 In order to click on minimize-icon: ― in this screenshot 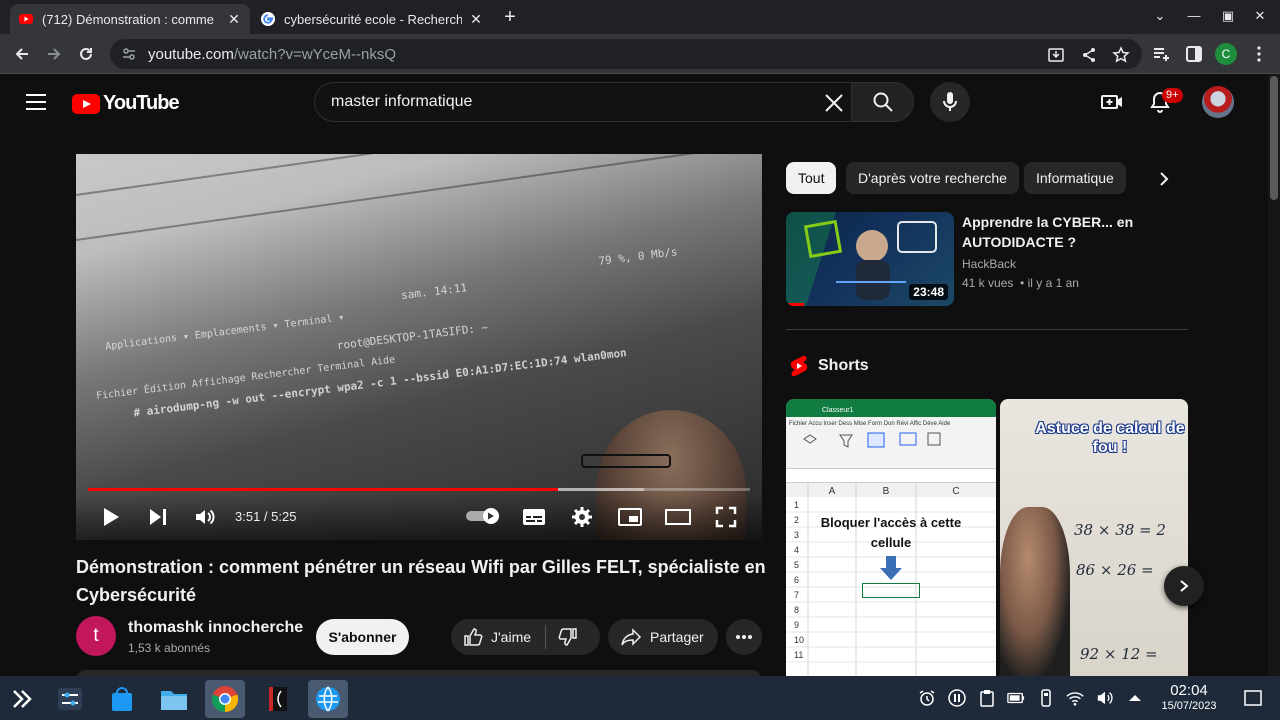, I will do `click(1194, 15)`.